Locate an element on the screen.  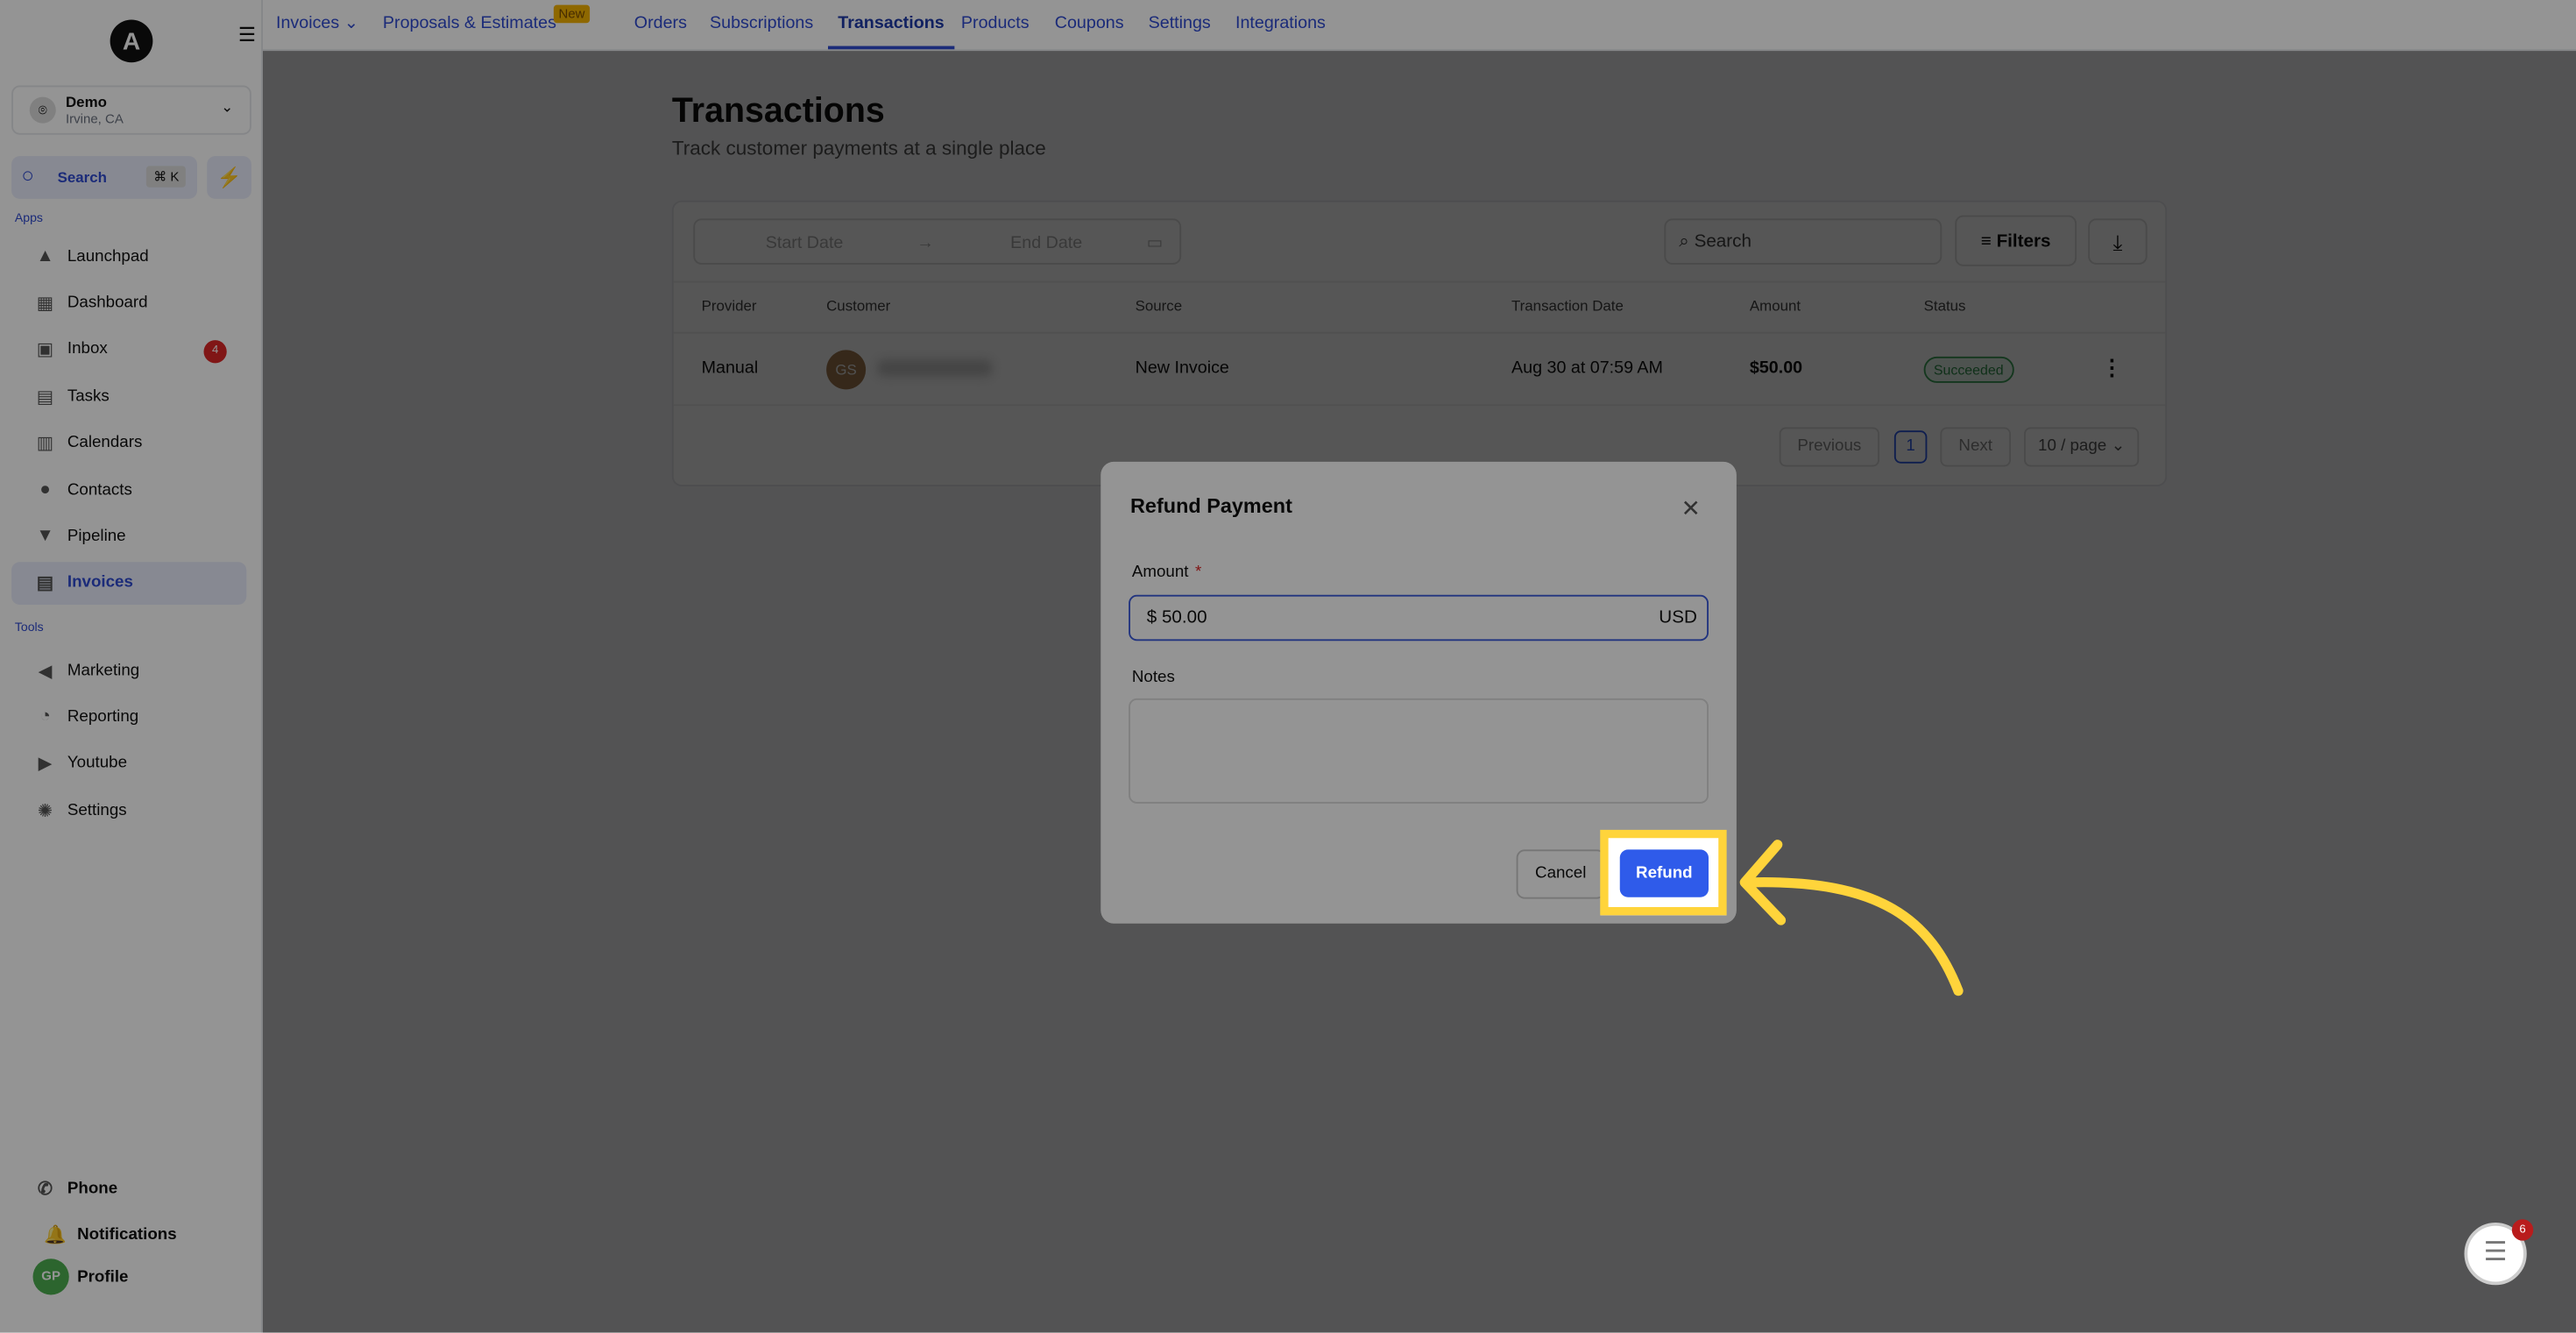
chevron-down-icon: ⌄ is located at coordinates (227, 107).